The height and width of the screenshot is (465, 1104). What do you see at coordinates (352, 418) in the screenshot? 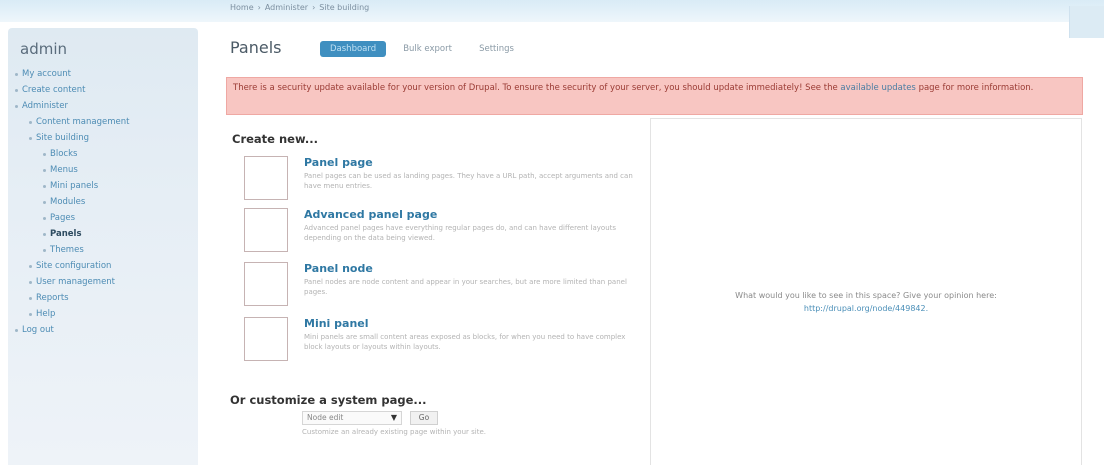
I see `system-page-select: Node edit ▼` at bounding box center [352, 418].